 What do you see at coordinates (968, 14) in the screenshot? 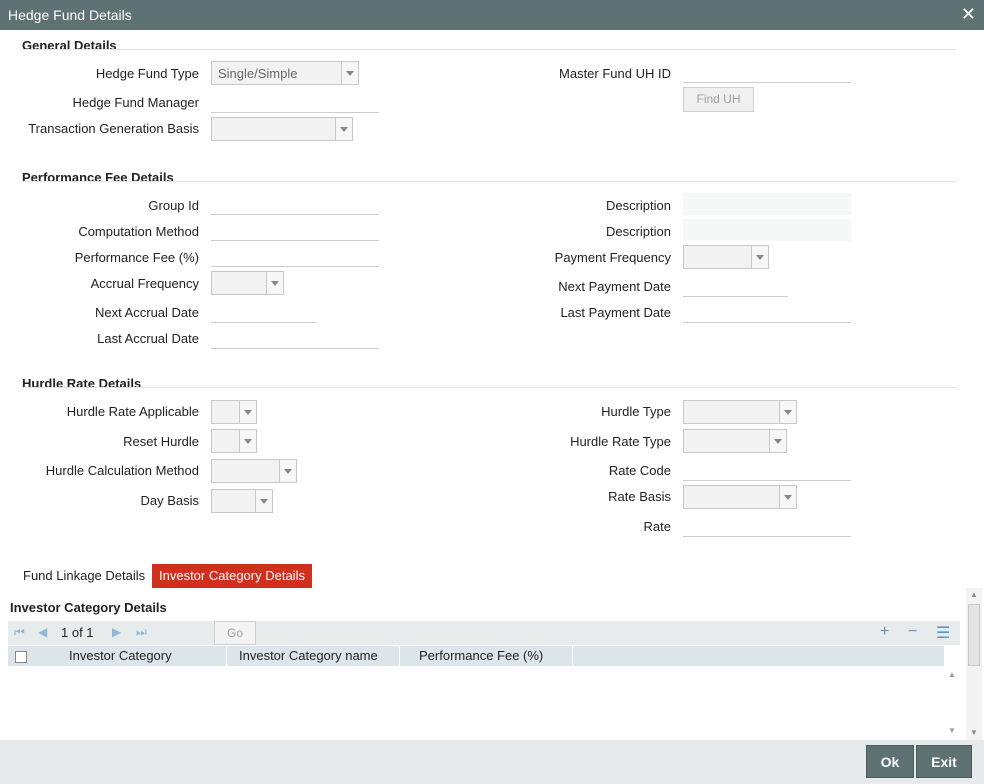
I see `close-icon: ✕` at bounding box center [968, 14].